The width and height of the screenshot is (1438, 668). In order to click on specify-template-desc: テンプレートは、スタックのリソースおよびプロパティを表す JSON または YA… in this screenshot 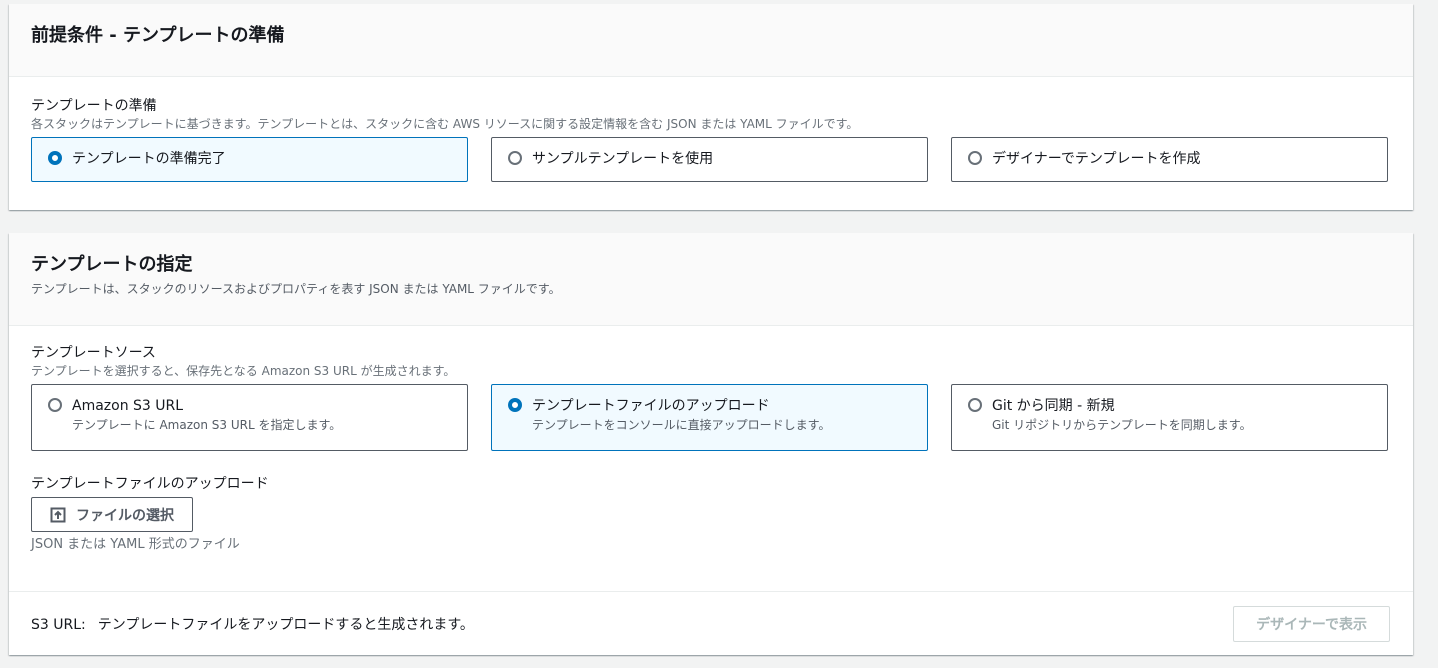, I will do `click(296, 289)`.